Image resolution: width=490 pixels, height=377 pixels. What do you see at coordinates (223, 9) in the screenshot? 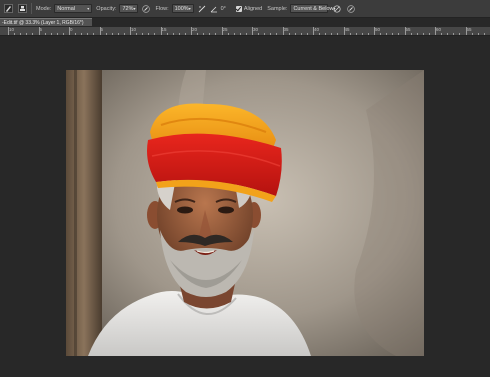
I see `angle-value: 0°` at bounding box center [223, 9].